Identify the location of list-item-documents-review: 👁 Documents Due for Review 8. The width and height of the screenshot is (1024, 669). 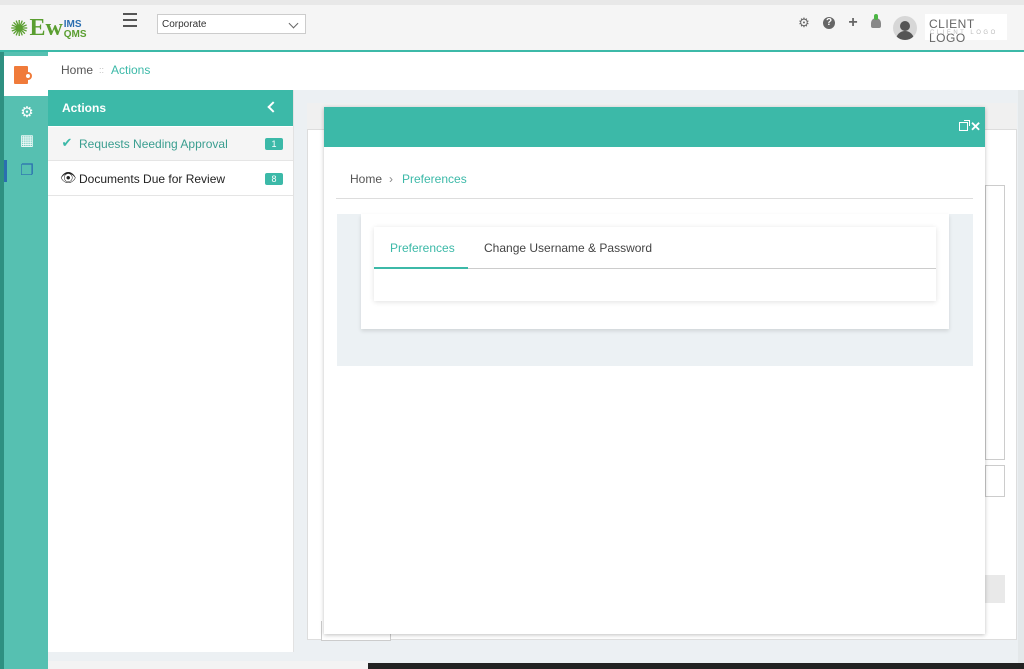
(170, 179).